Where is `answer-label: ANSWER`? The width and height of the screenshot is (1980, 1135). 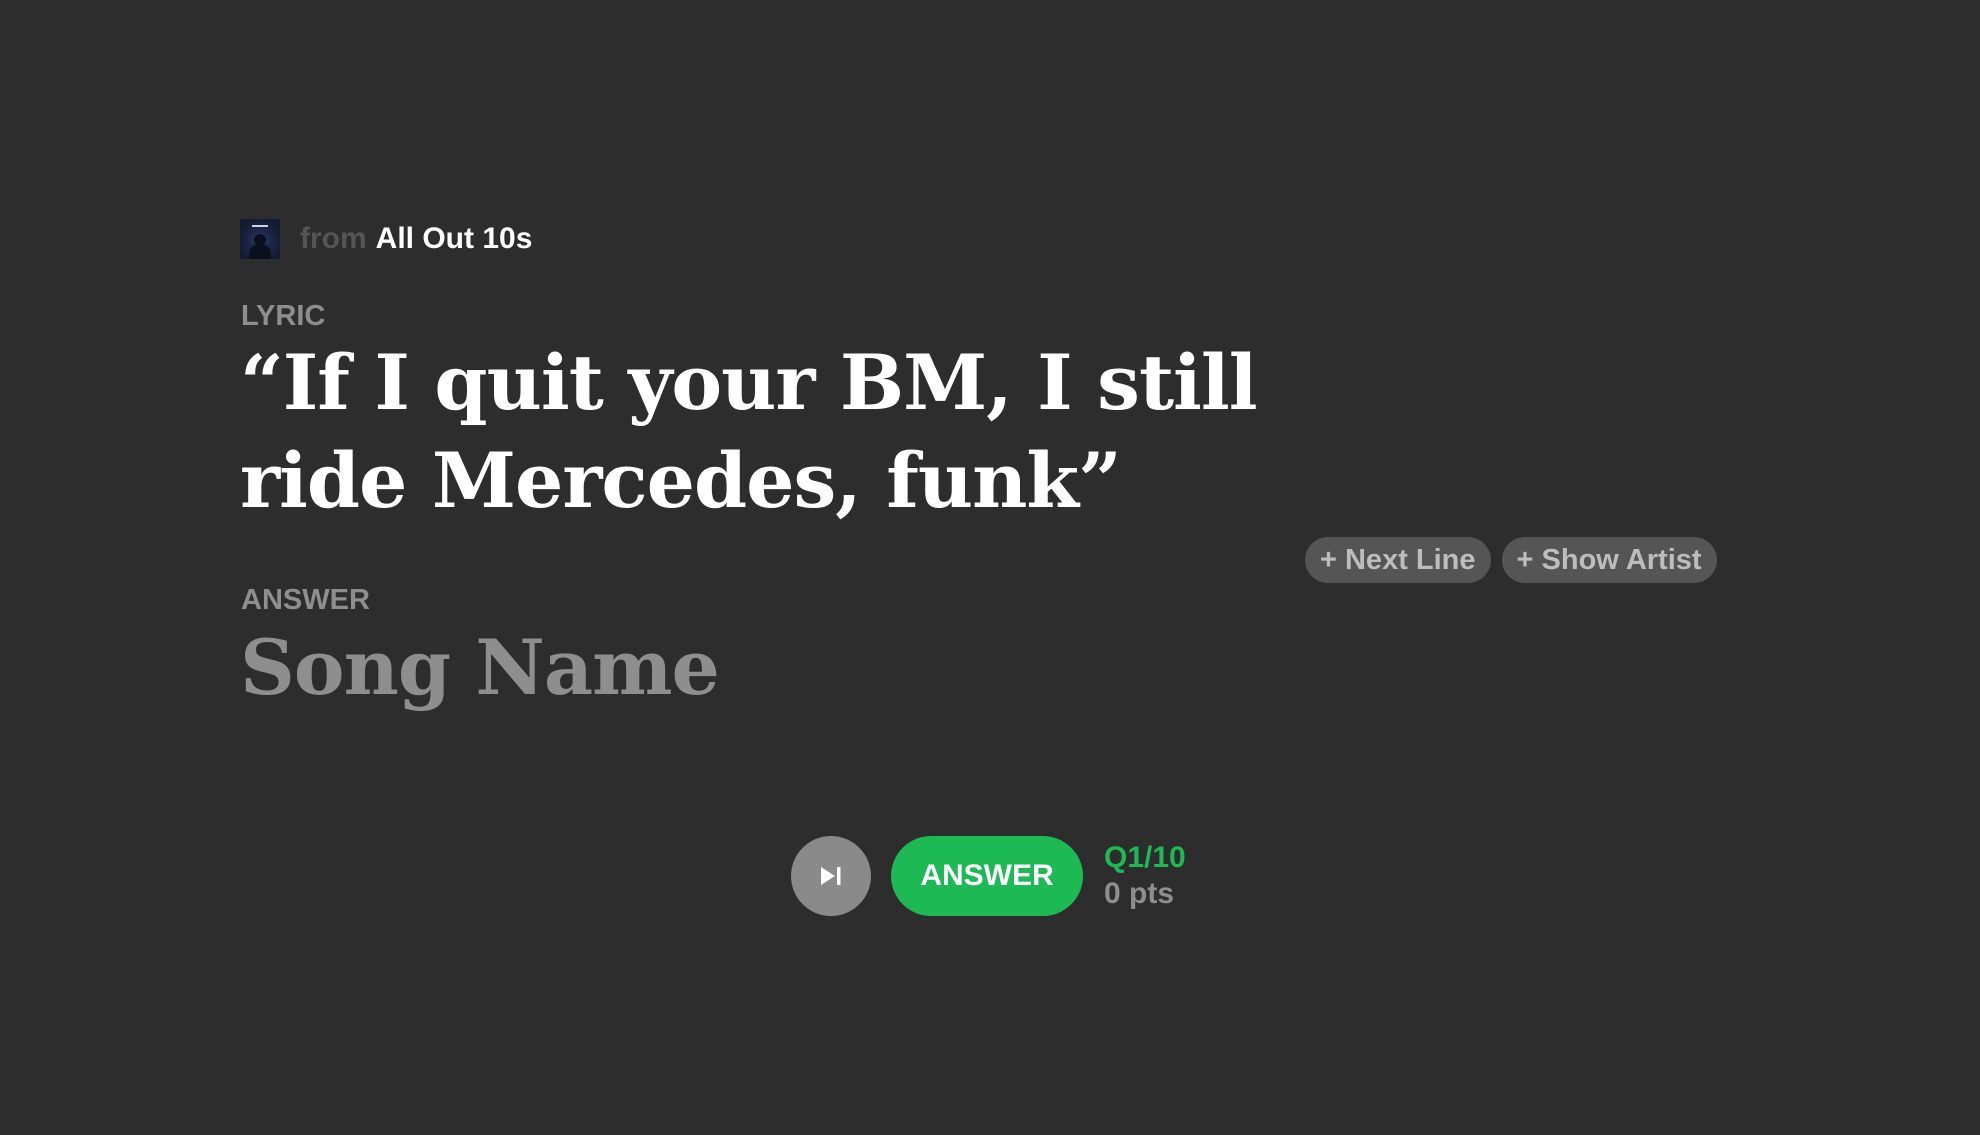
answer-label: ANSWER is located at coordinates (305, 600).